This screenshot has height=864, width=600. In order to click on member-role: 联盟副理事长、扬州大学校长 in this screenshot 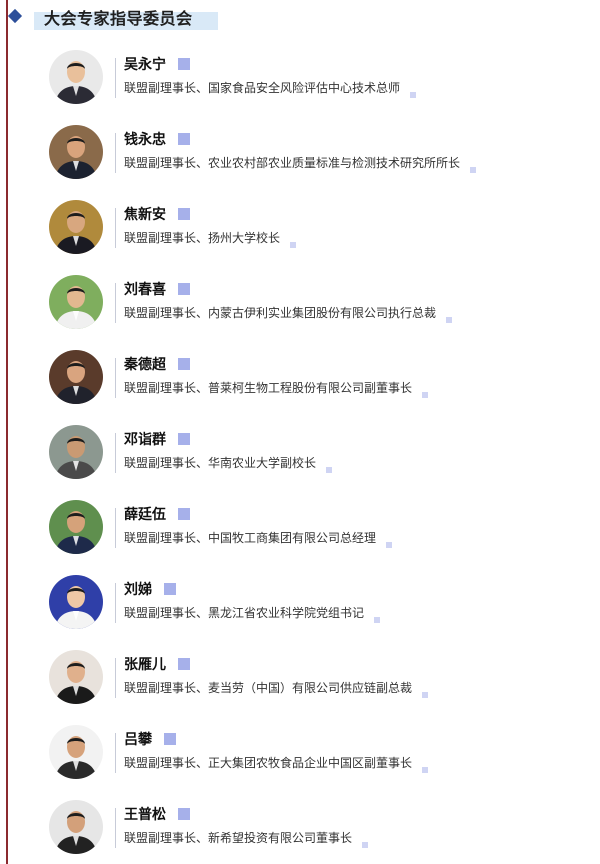, I will do `click(202, 238)`.